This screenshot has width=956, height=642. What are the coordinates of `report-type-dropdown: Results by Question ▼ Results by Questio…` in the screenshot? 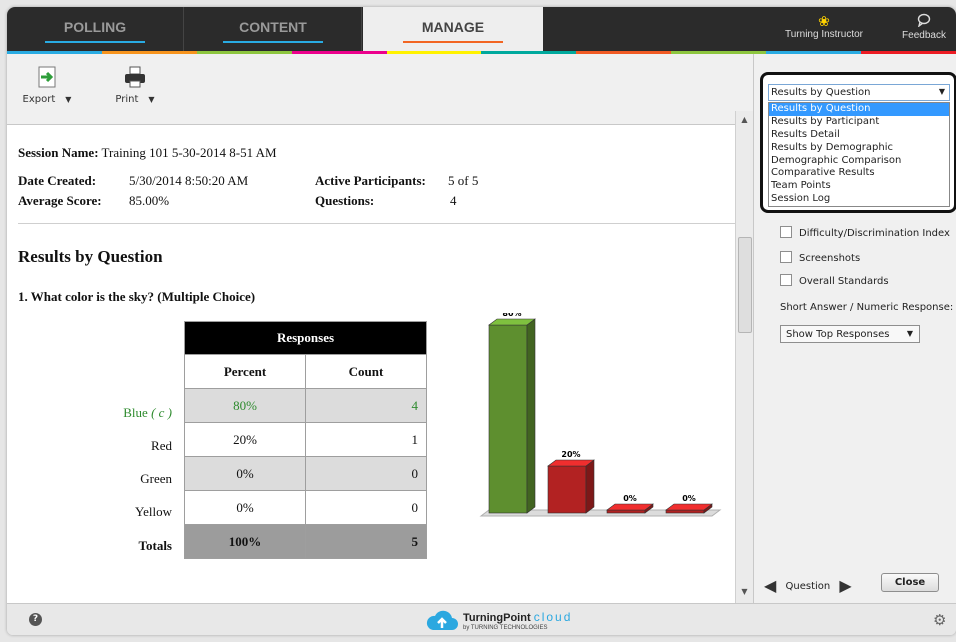 It's located at (858, 142).